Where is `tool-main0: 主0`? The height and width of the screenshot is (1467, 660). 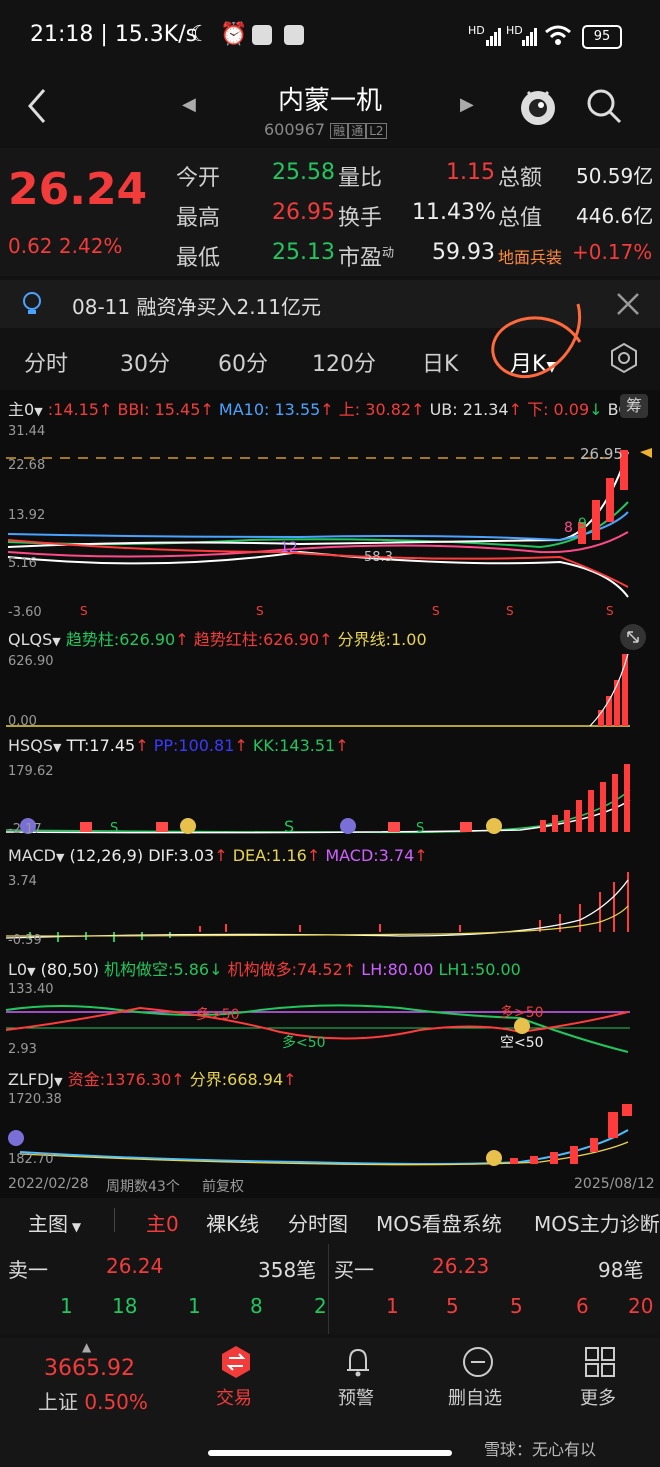 tool-main0: 主0 is located at coordinates (162, 1222).